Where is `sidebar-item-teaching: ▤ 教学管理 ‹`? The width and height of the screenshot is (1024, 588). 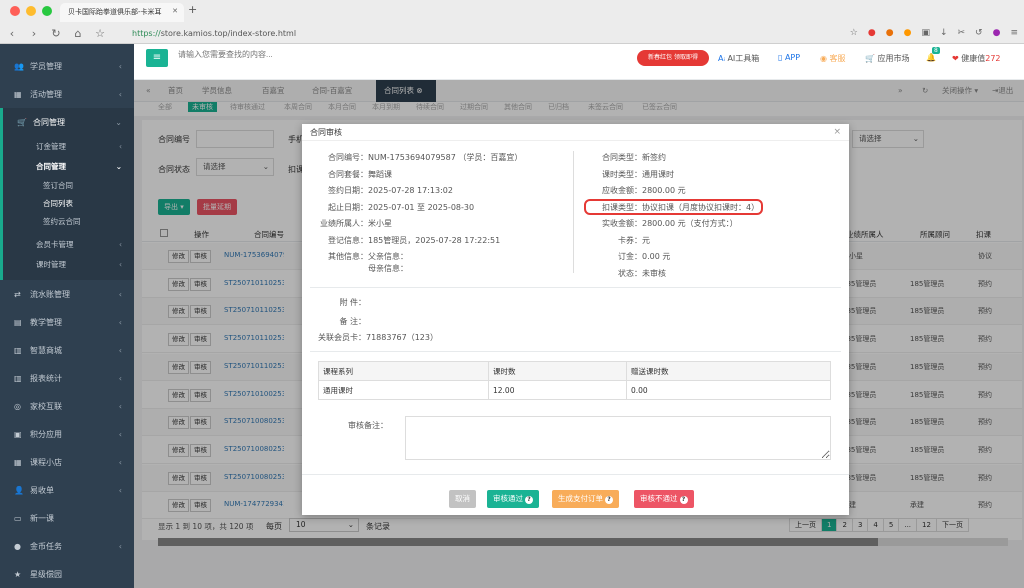
sidebar-item-teaching: ▤ 教学管理 ‹ is located at coordinates (67, 322).